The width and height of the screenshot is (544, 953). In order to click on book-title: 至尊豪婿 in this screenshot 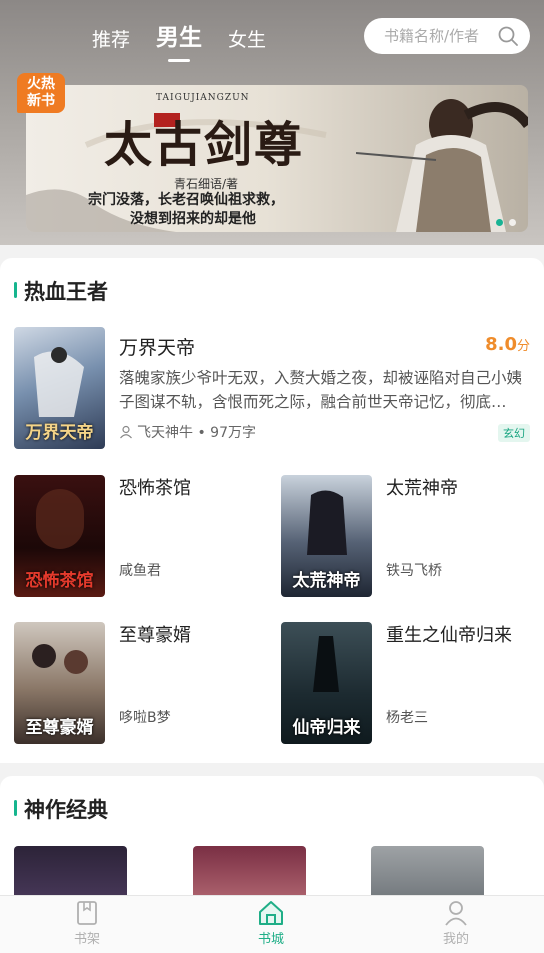, I will do `click(155, 634)`.